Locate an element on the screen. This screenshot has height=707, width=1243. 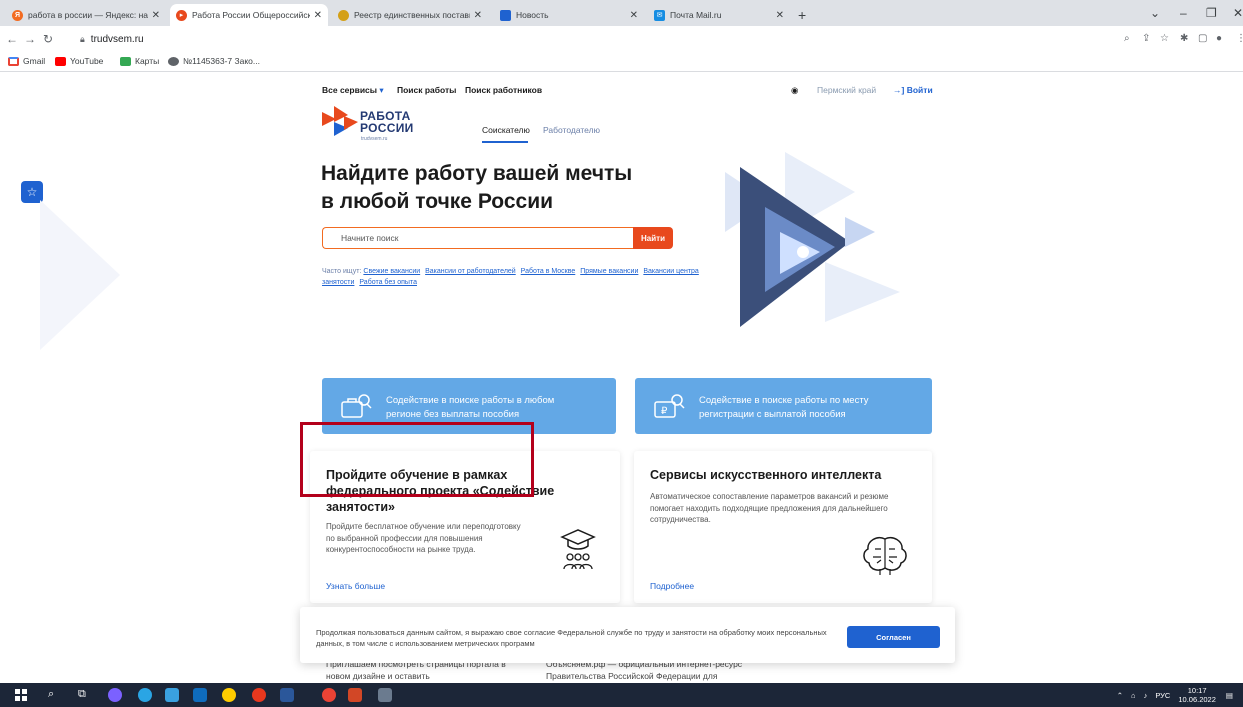
card-title: Содействие в поиске работы в любом is located at coordinates (470, 400).